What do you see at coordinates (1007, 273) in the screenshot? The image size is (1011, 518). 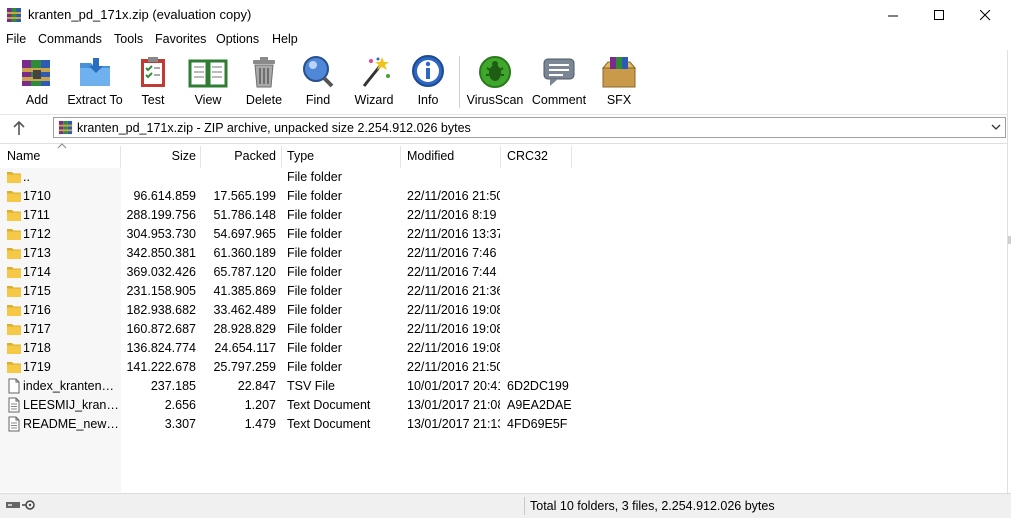 I see `window-right-border` at bounding box center [1007, 273].